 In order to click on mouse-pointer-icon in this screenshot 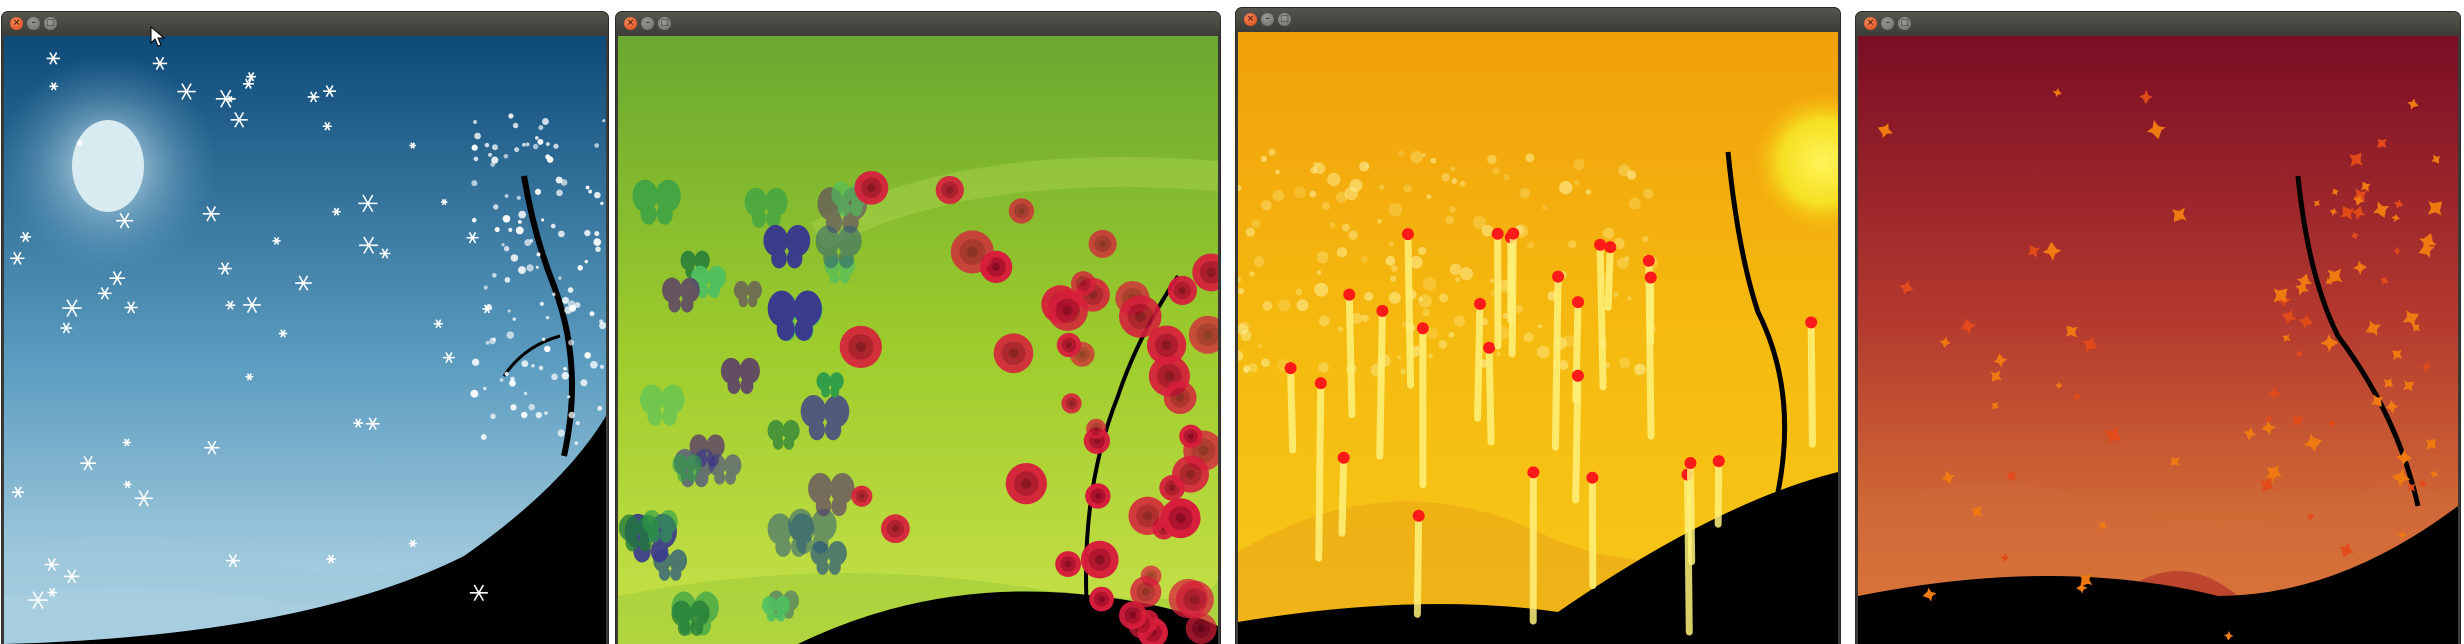, I will do `click(158, 36)`.